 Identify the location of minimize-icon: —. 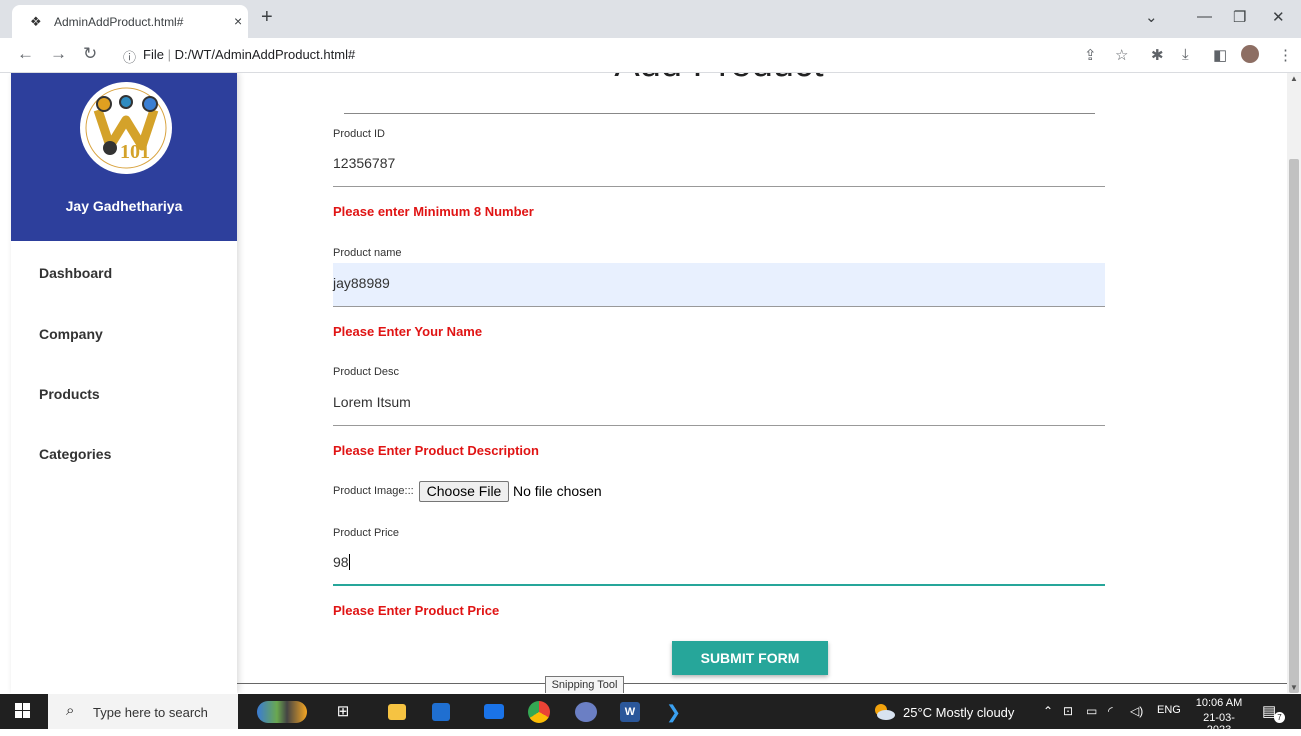
(1204, 16).